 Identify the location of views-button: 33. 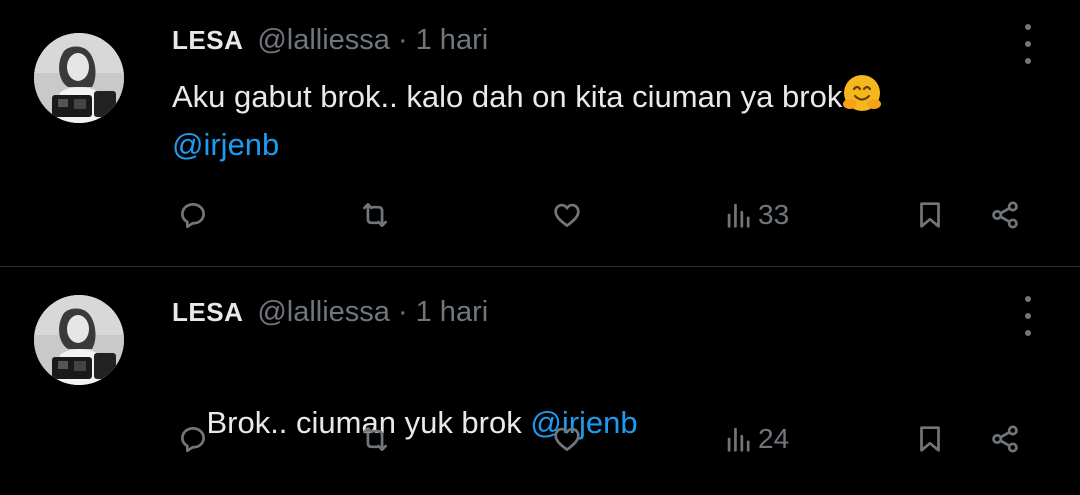
(755, 215).